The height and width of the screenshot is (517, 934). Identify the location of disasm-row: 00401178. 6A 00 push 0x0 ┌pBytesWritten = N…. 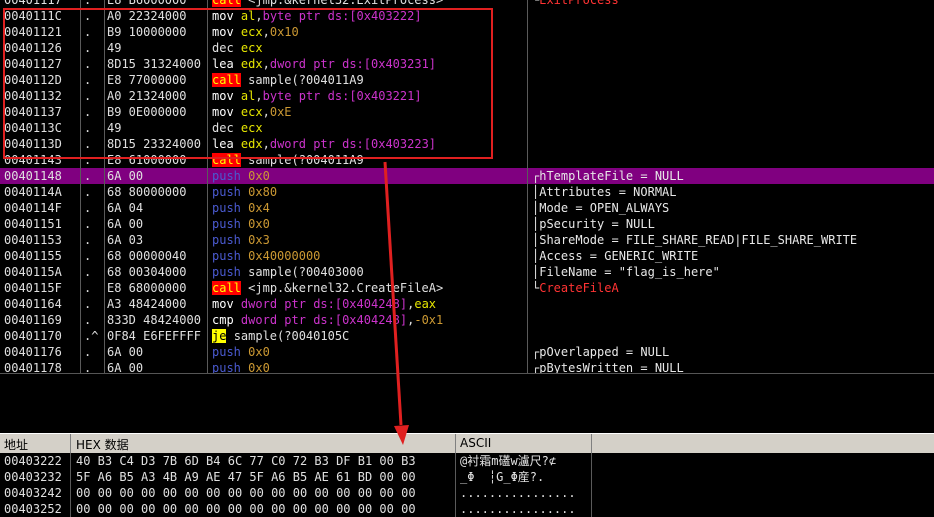
(467, 366).